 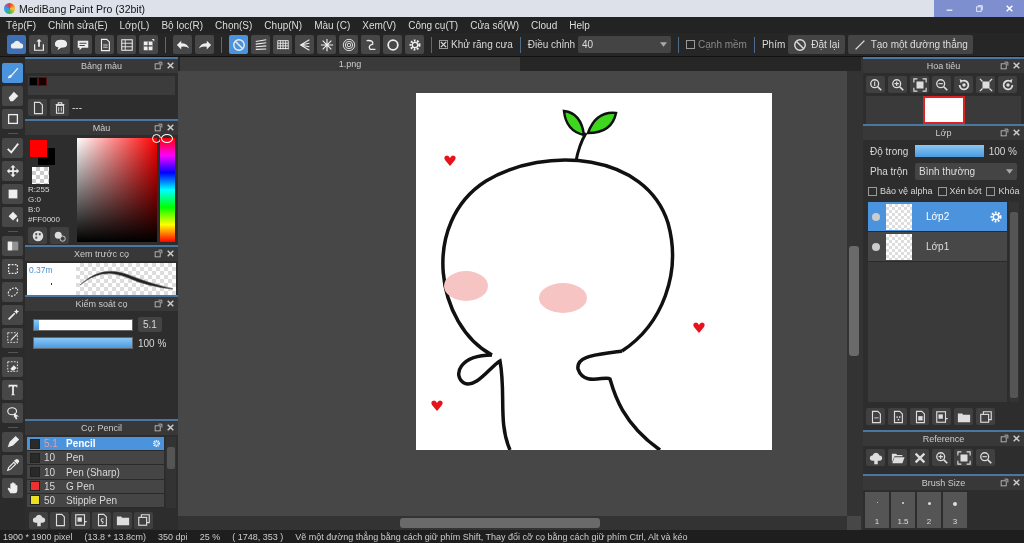 What do you see at coordinates (937, 247) in the screenshot?
I see `layer-item: Lớp1` at bounding box center [937, 247].